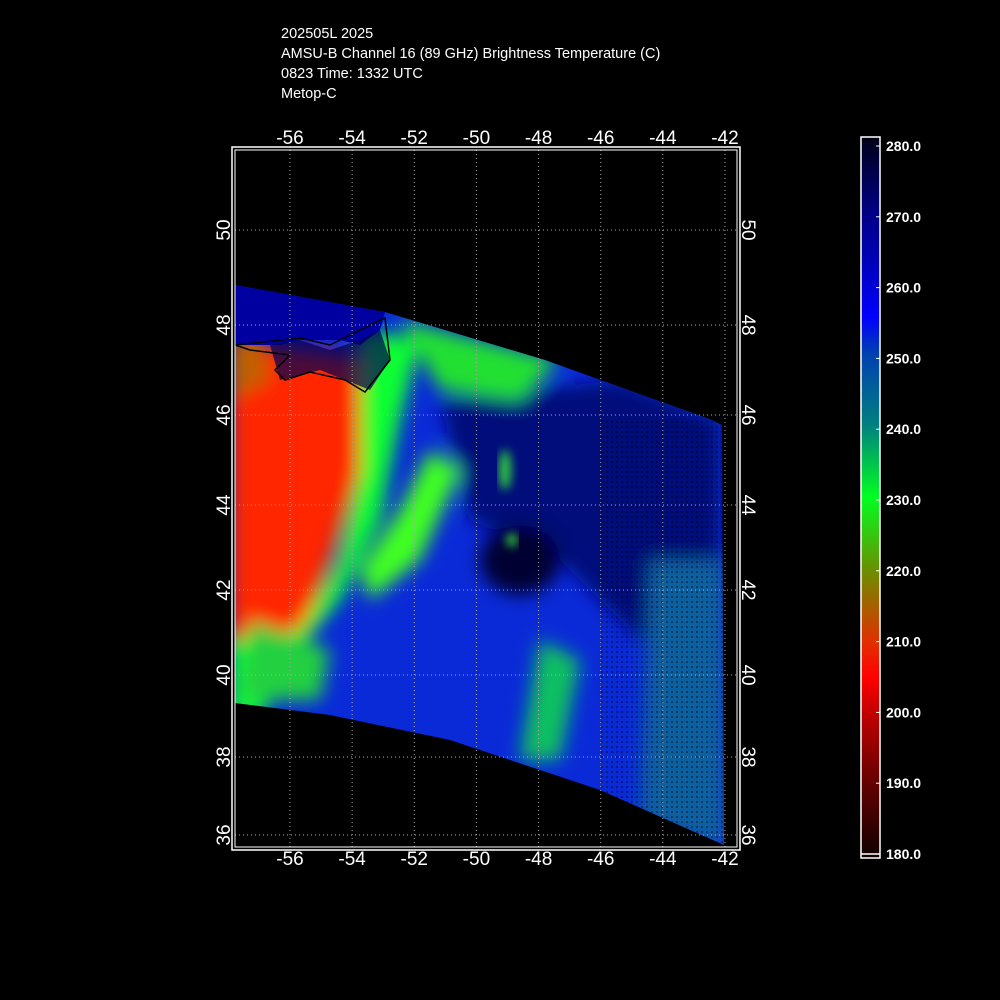  I want to click on lon-label-bottom: -42, so click(724, 859).